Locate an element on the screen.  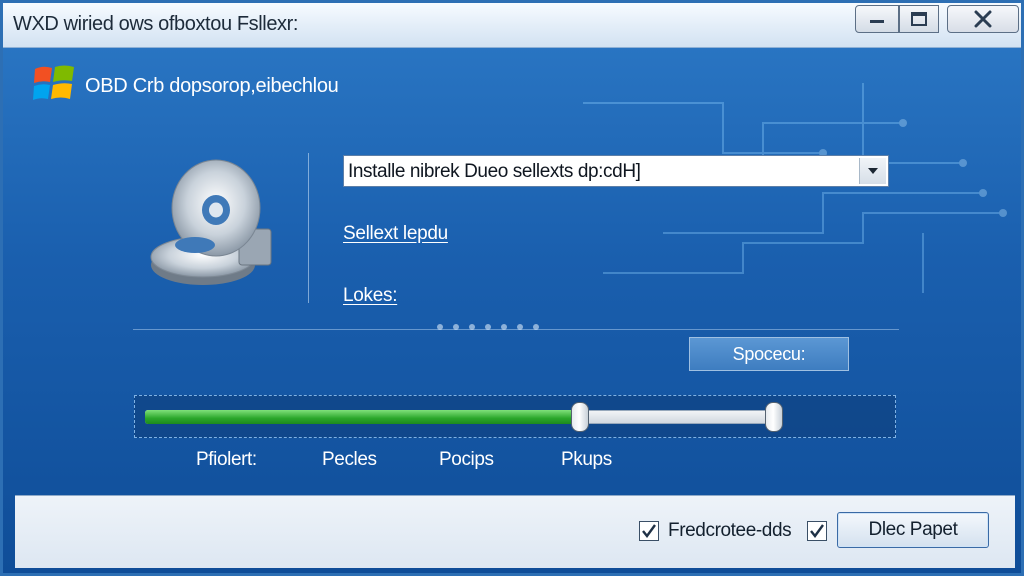
slider-label-2: Pocips is located at coordinates (466, 459).